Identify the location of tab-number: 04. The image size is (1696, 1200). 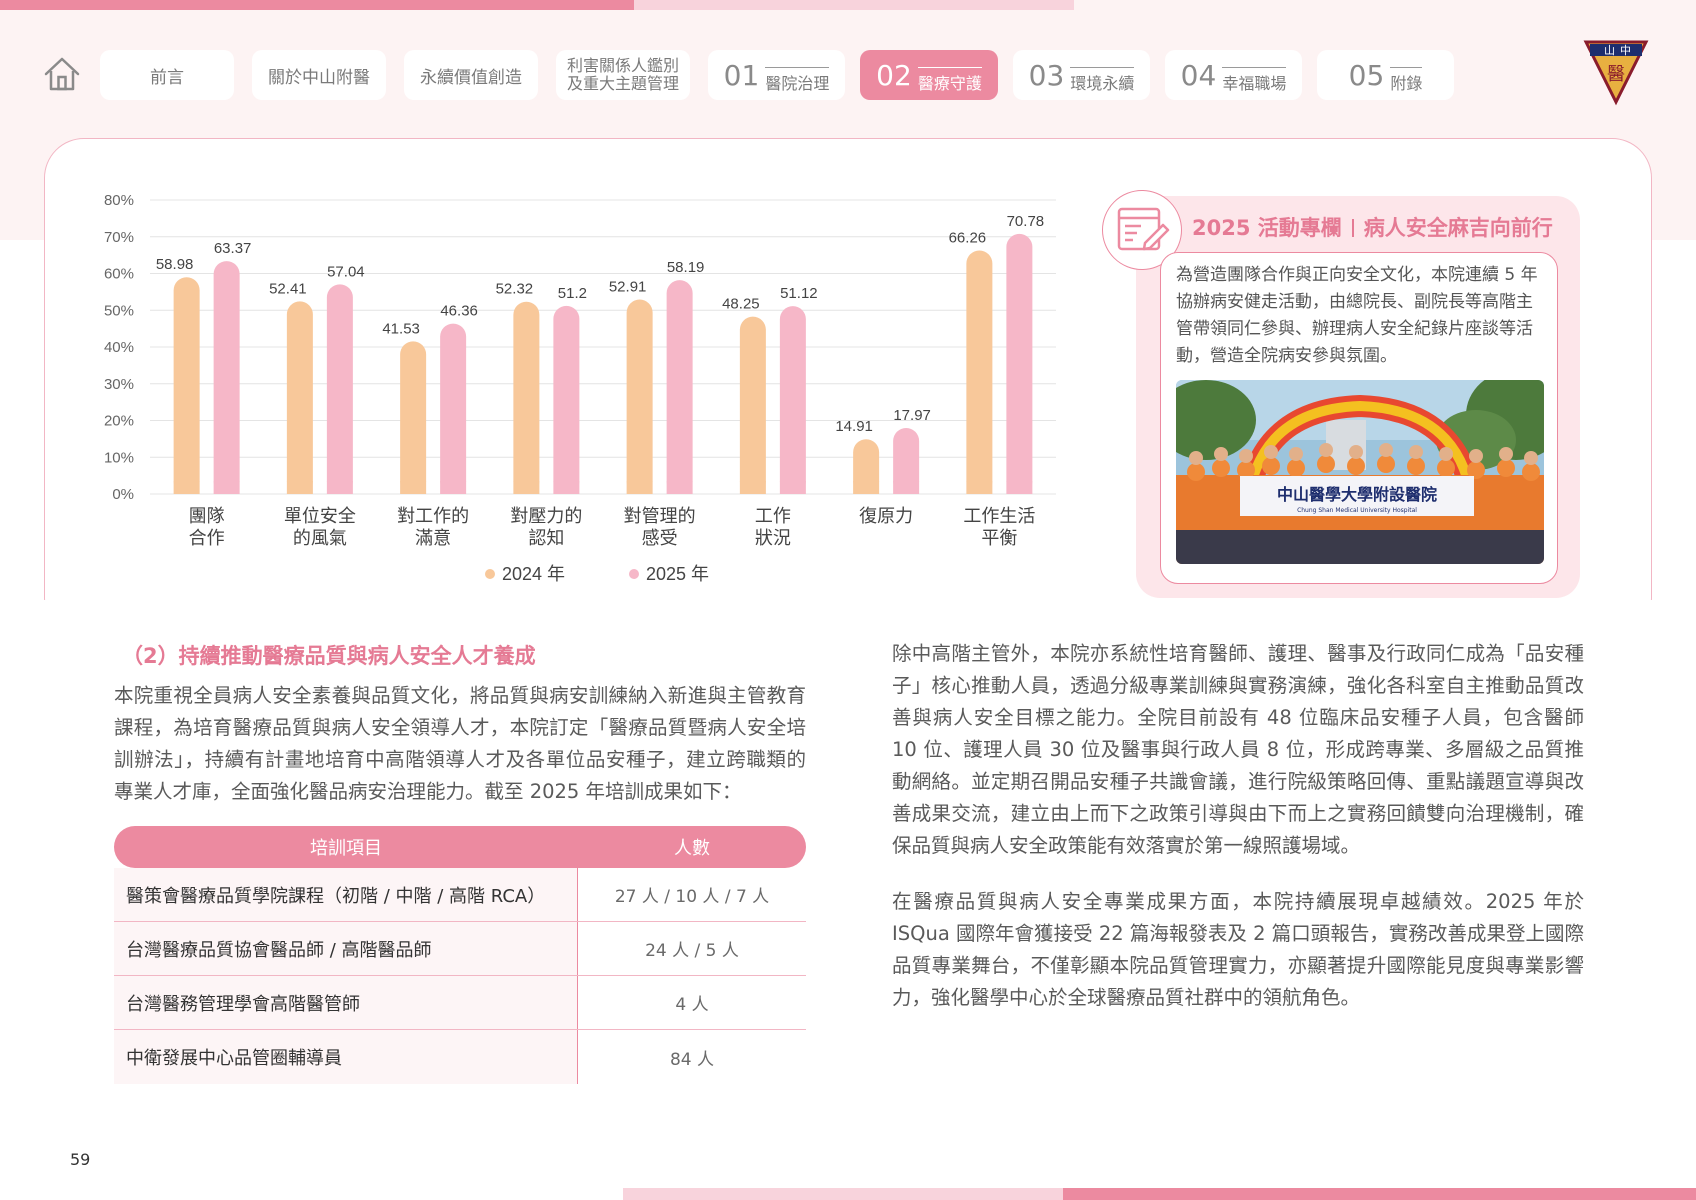
(1198, 75).